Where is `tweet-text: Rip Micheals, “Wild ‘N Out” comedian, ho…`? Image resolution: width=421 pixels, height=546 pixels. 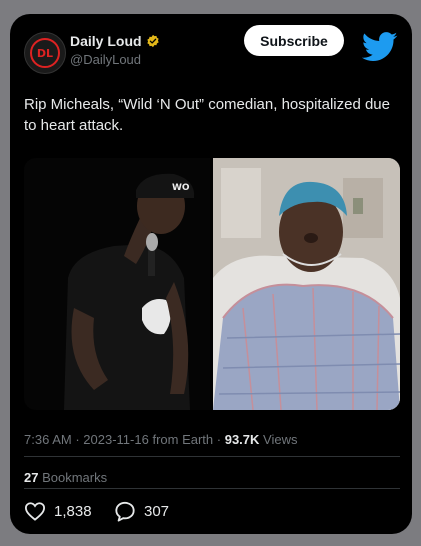 tweet-text: Rip Micheals, “Wild ‘N Out” comedian, ho… is located at coordinates (207, 115).